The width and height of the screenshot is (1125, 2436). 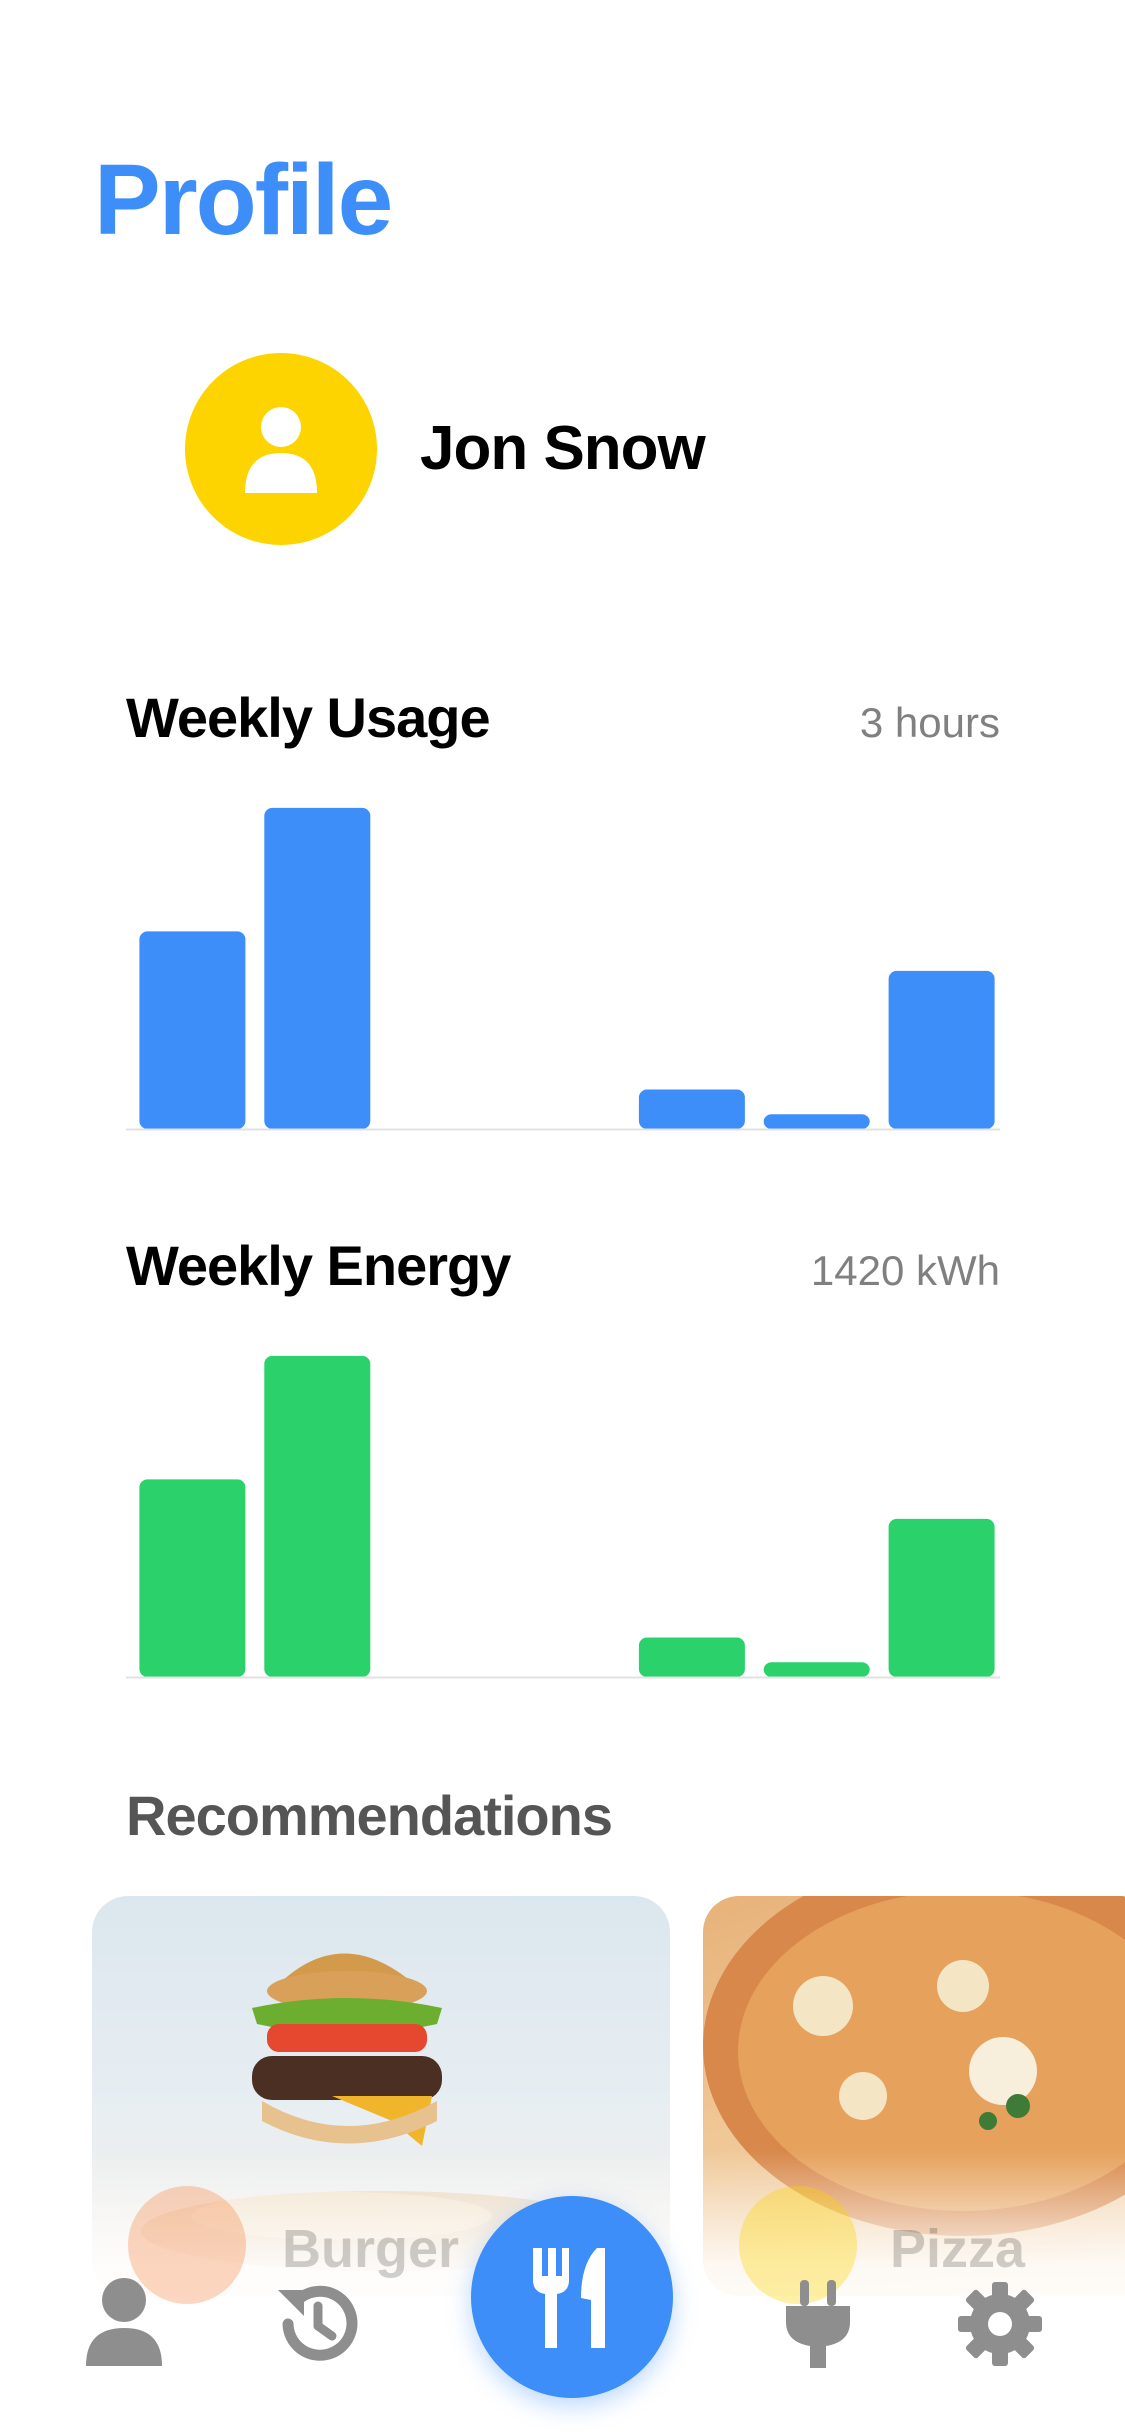 I want to click on energy-bar-chart, so click(x=563, y=1517).